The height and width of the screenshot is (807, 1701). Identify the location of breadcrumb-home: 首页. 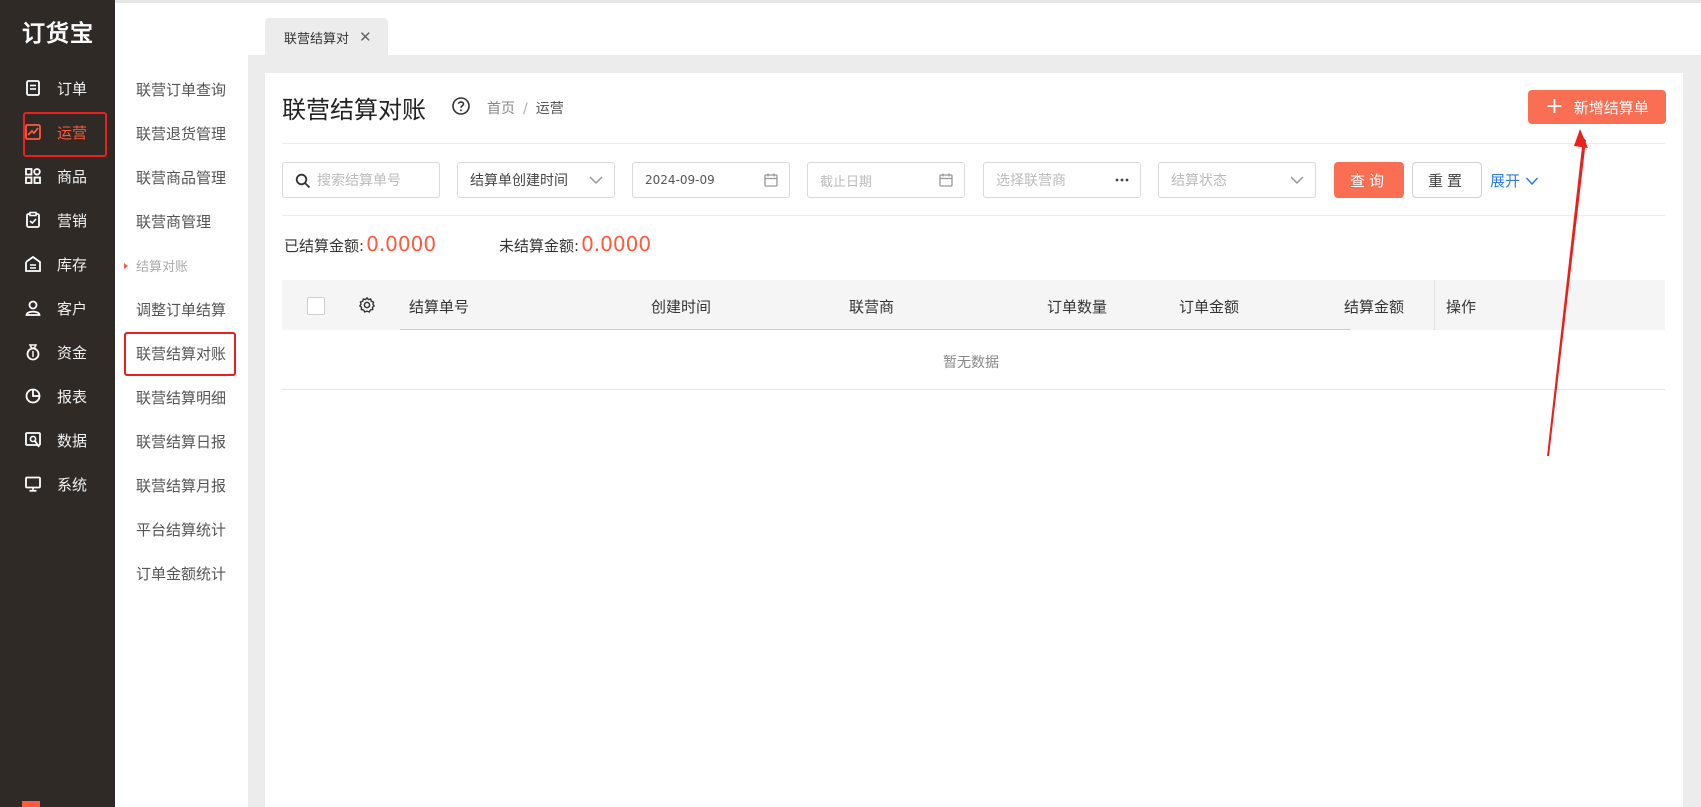
(501, 109).